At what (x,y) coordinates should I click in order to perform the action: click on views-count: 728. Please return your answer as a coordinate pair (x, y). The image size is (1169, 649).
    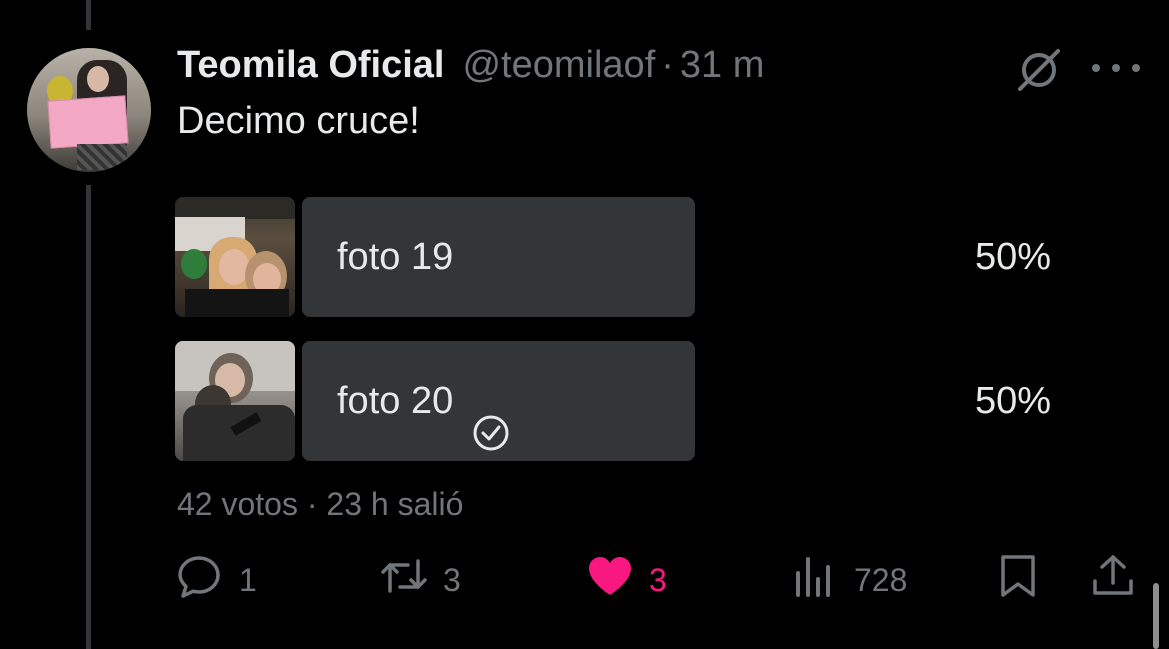
    Looking at the image, I should click on (881, 579).